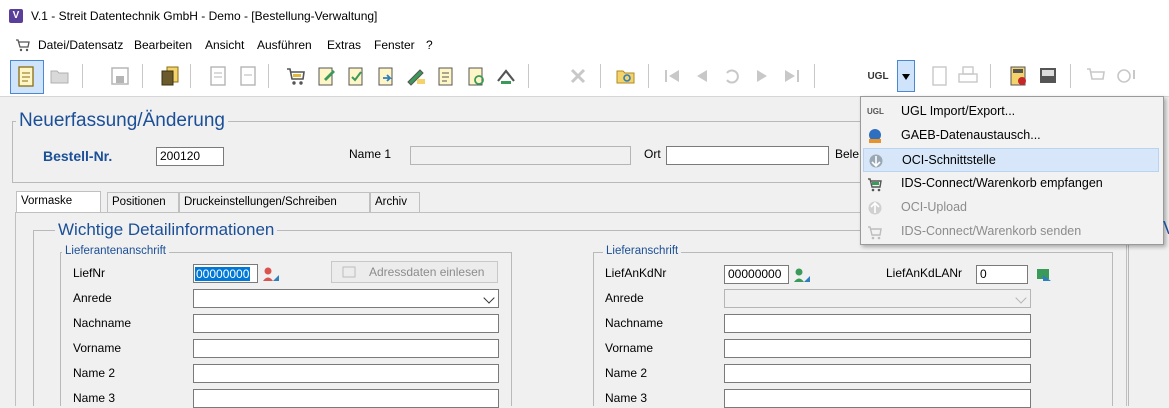  I want to click on edit-doc-button, so click(326, 76).